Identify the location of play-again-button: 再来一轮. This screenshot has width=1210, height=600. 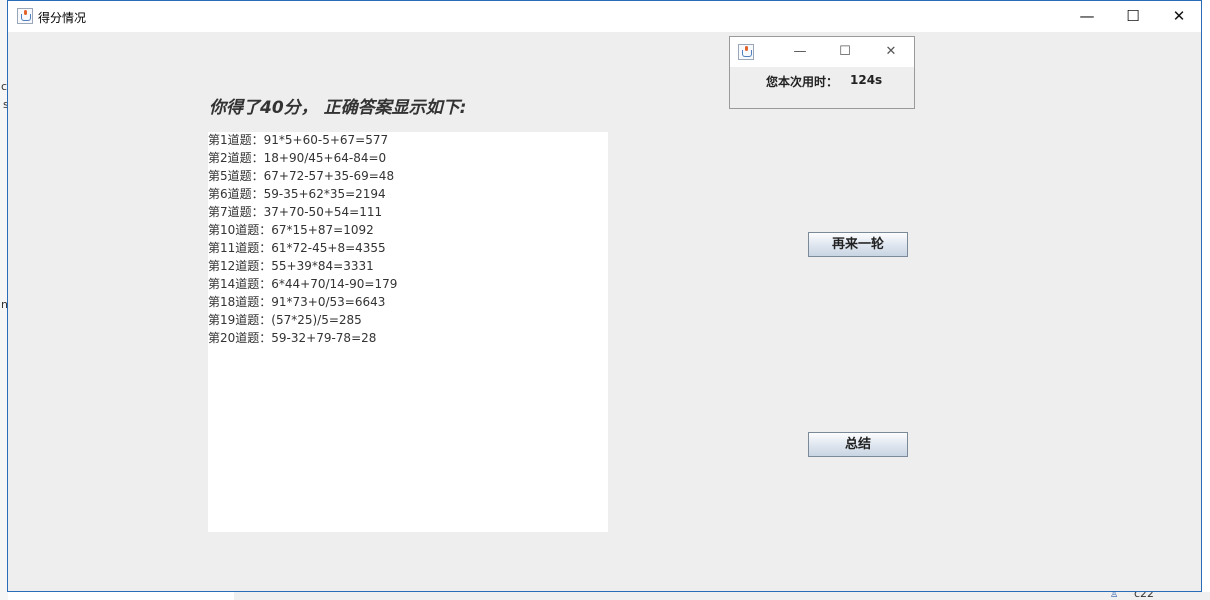
(858, 244).